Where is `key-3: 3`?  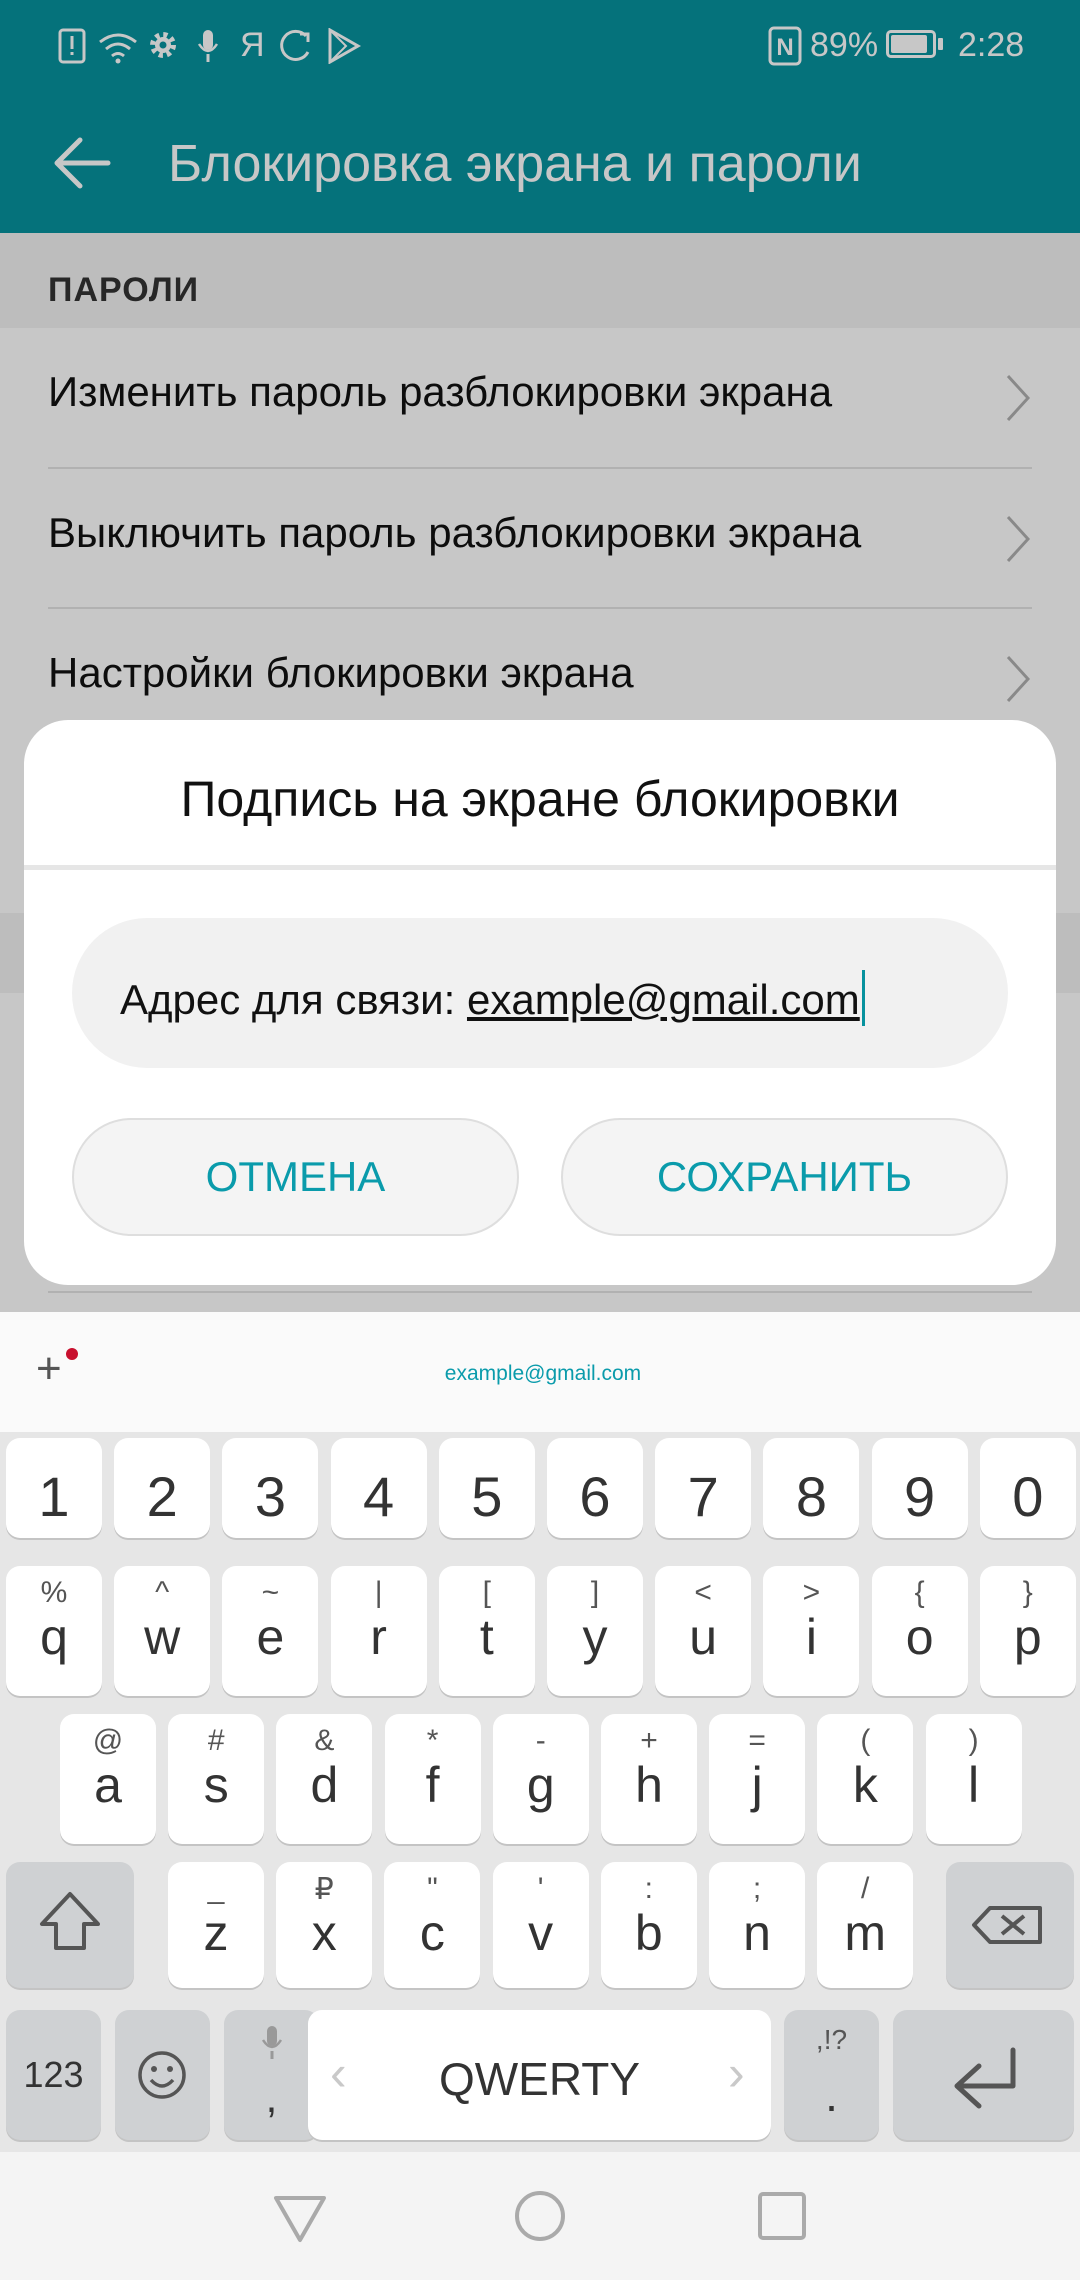 key-3: 3 is located at coordinates (270, 1488).